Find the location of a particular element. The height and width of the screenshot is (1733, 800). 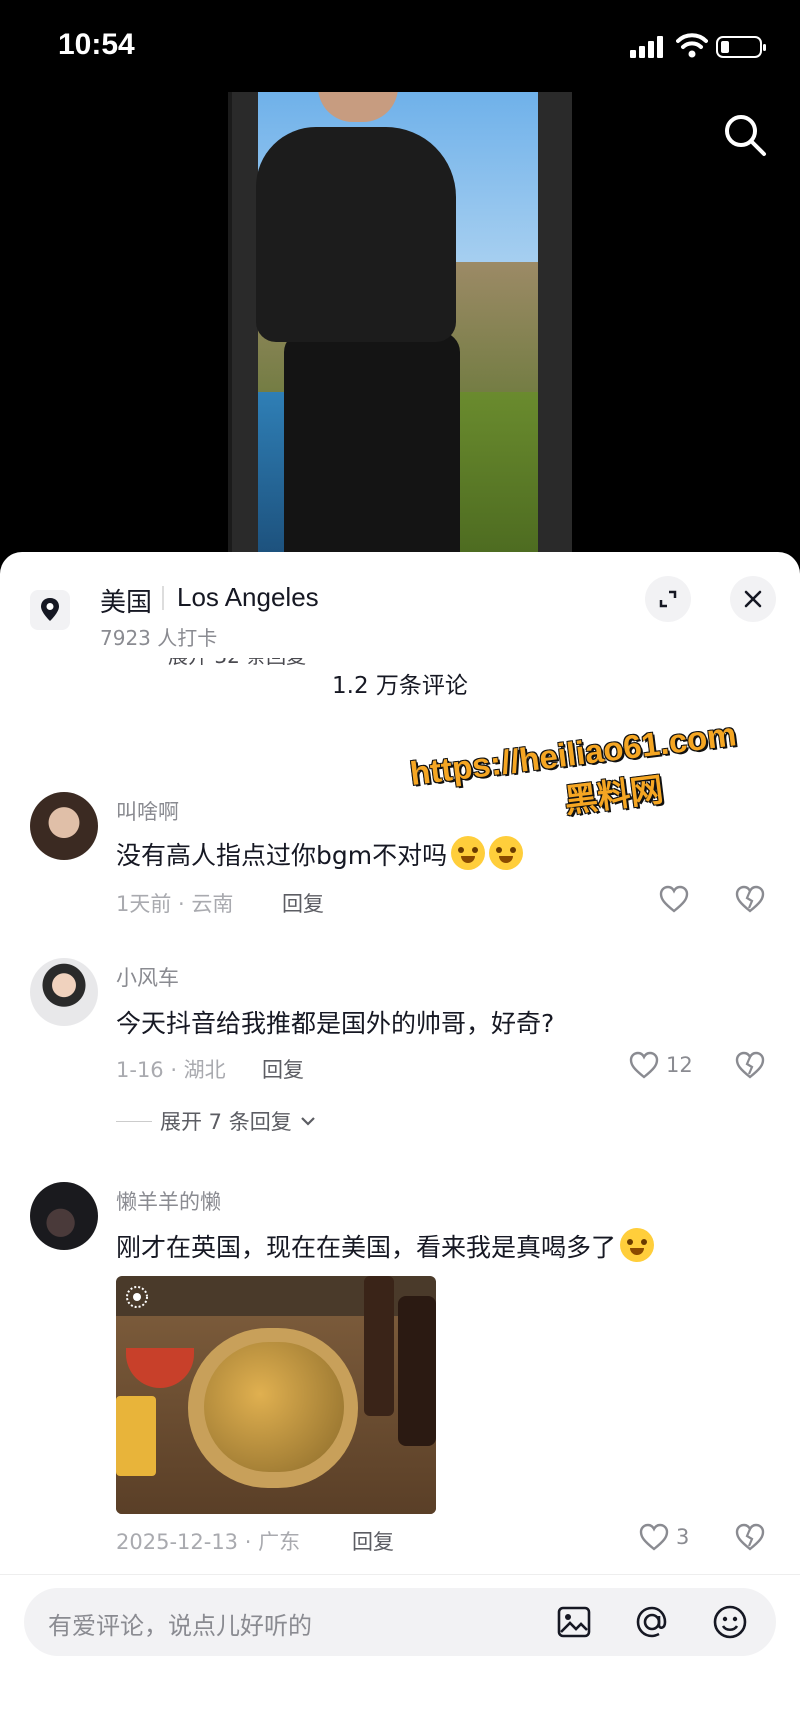

battery-icon is located at coordinates (741, 47).